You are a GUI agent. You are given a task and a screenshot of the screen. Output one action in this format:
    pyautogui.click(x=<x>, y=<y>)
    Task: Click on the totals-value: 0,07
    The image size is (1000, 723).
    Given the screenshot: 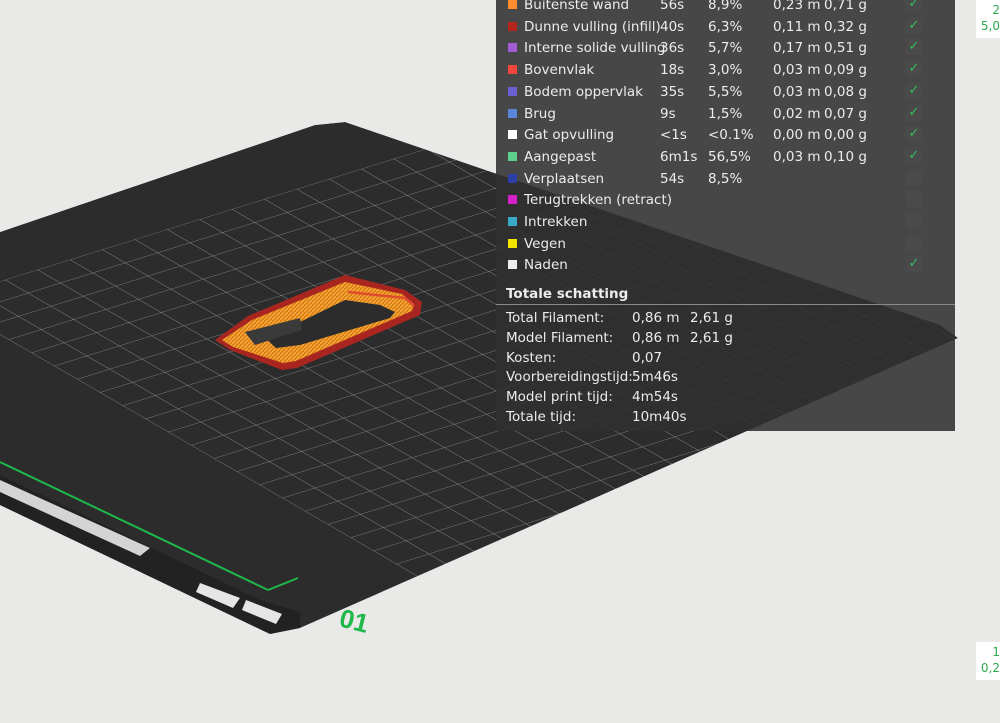 What is the action you would take?
    pyautogui.click(x=647, y=357)
    